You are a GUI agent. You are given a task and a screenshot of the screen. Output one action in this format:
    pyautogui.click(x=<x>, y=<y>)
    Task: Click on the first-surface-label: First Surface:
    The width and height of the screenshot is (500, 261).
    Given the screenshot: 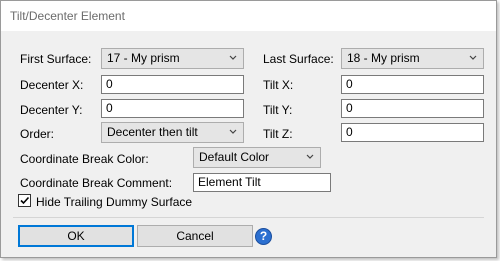 What is the action you would take?
    pyautogui.click(x=56, y=59)
    